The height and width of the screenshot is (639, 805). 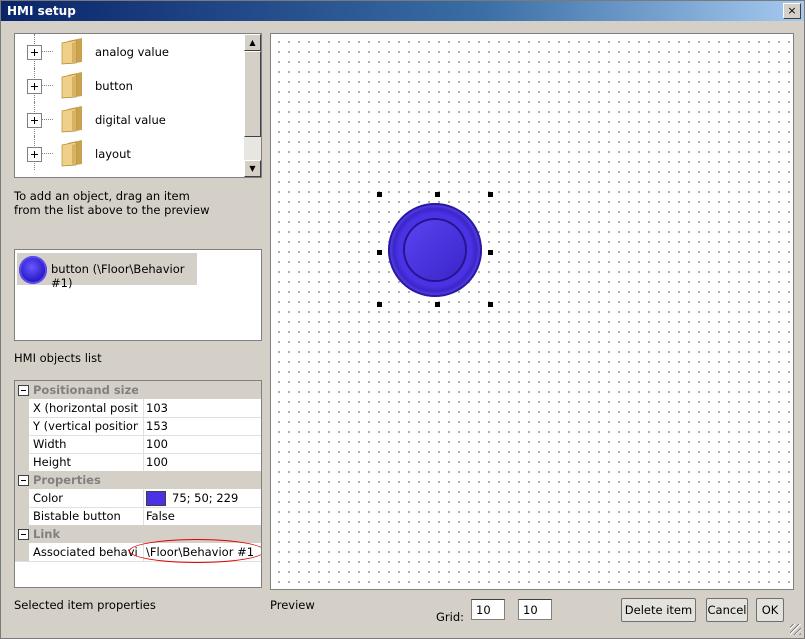 I want to click on tree-item-layout: layout, so click(x=129, y=153).